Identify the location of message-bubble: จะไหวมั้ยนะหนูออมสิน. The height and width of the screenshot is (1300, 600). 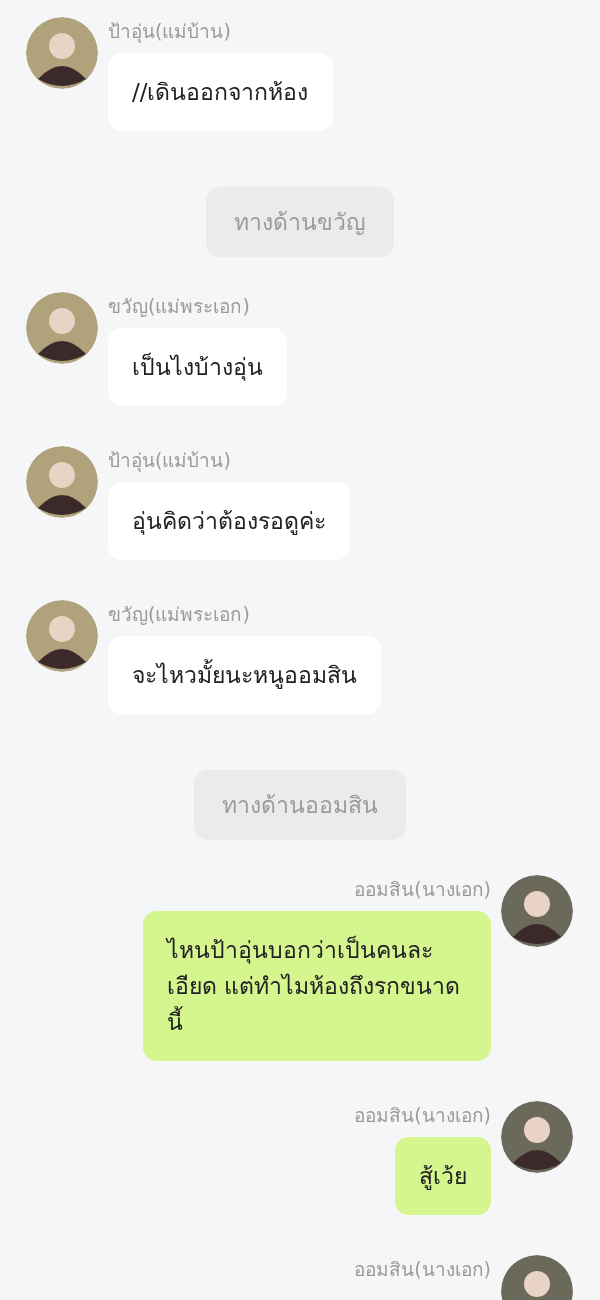
(244, 675).